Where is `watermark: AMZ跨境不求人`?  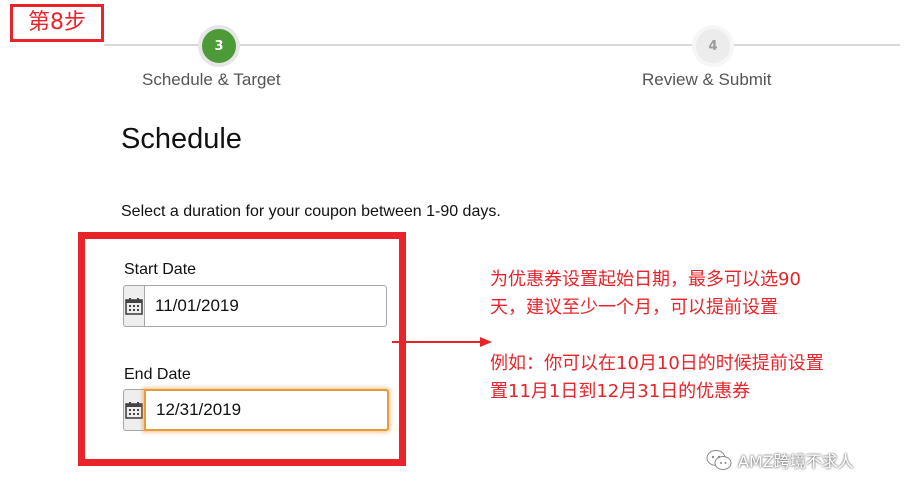 watermark: AMZ跨境不求人 is located at coordinates (780, 460).